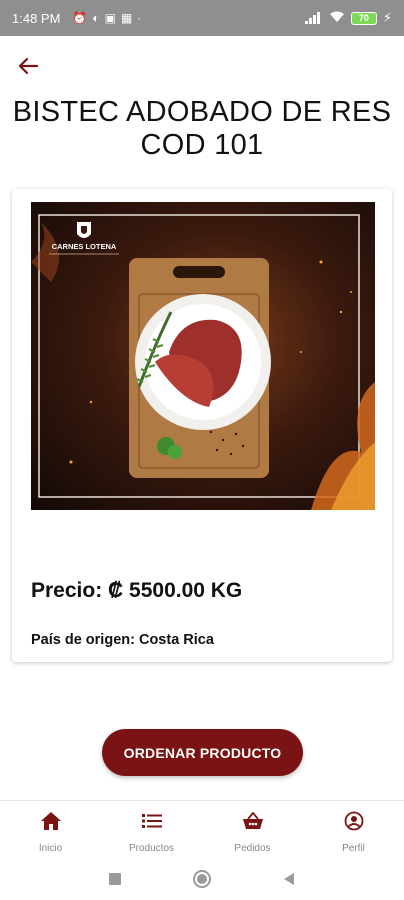  What do you see at coordinates (50, 848) in the screenshot?
I see `nav-label-inicio: Inicio` at bounding box center [50, 848].